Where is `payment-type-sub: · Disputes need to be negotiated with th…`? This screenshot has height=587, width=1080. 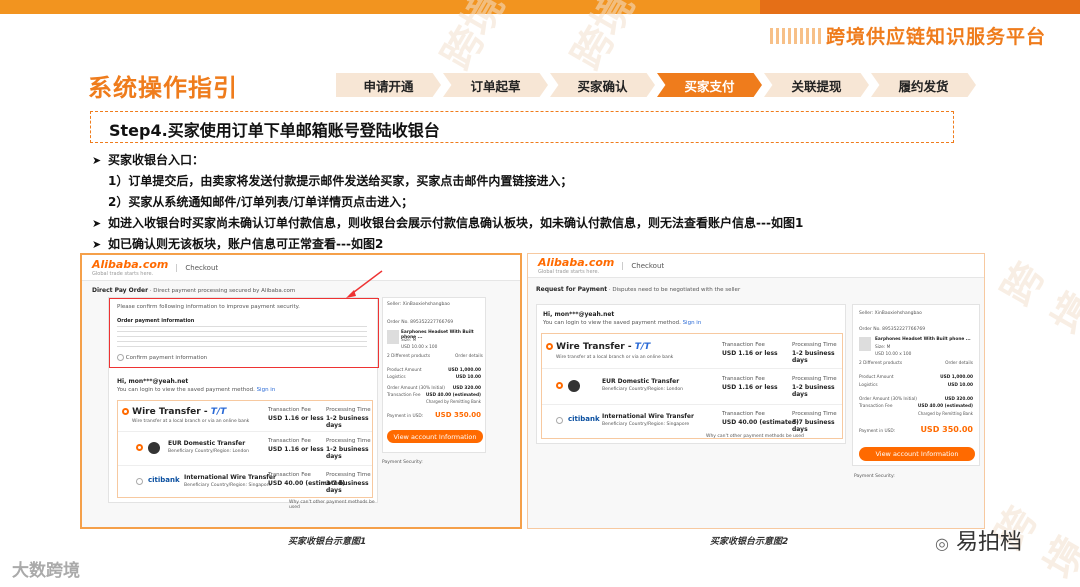 payment-type-sub: · Disputes need to be negotiated with th… is located at coordinates (674, 290).